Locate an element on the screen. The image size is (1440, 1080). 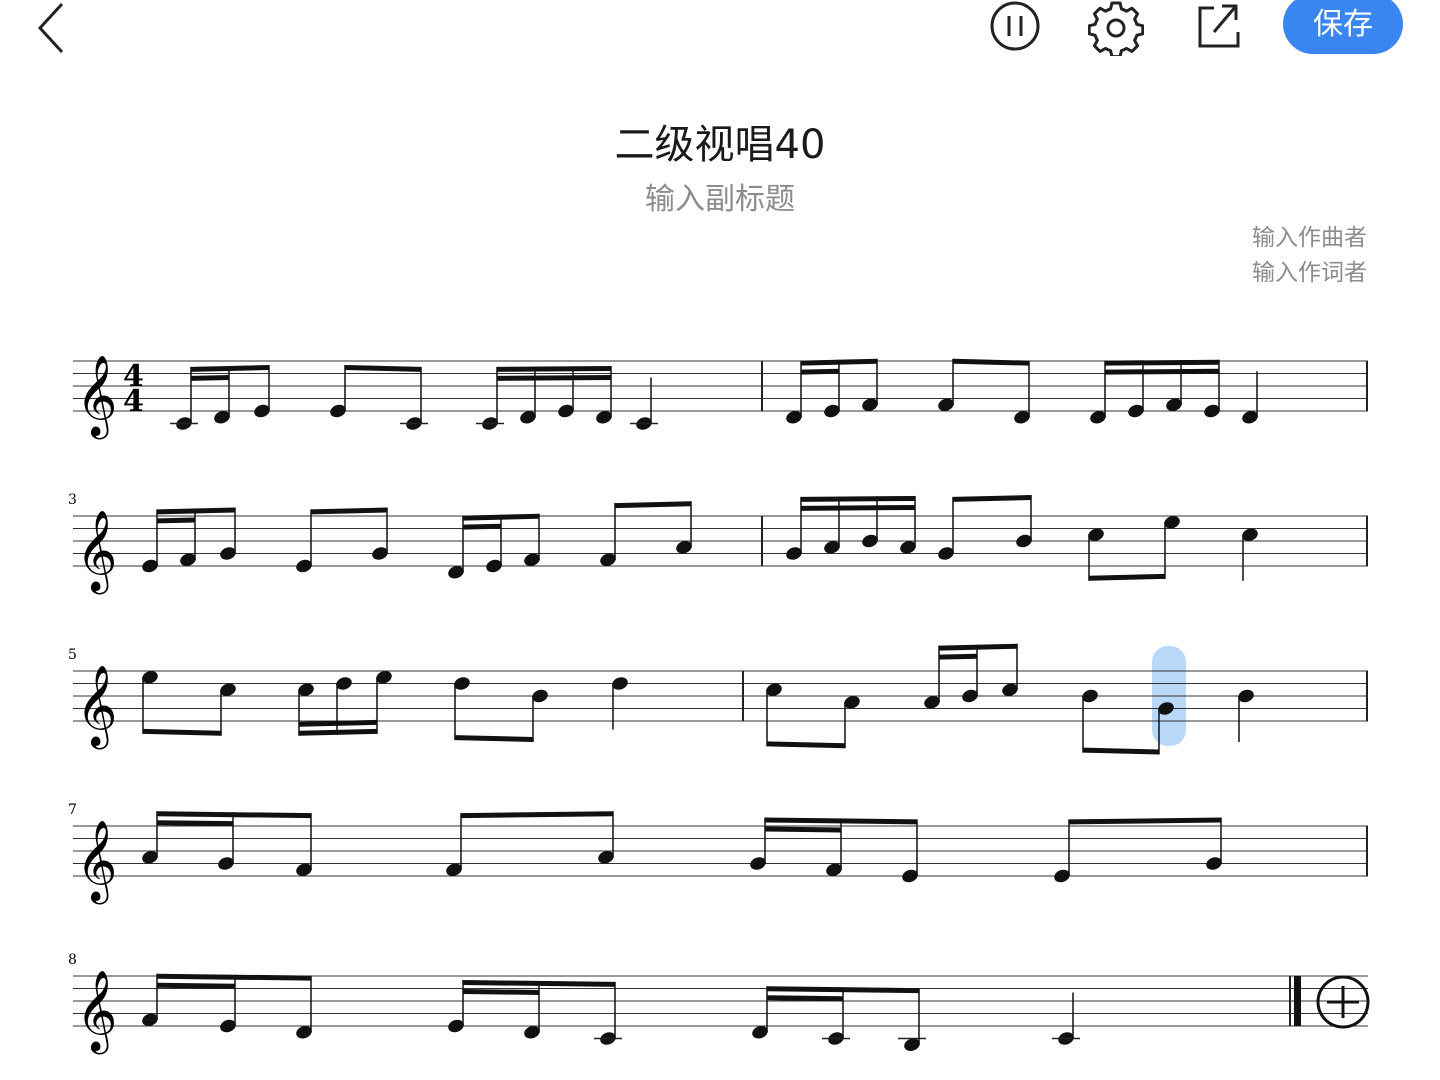
final-barline is located at coordinates (1297, 1001).